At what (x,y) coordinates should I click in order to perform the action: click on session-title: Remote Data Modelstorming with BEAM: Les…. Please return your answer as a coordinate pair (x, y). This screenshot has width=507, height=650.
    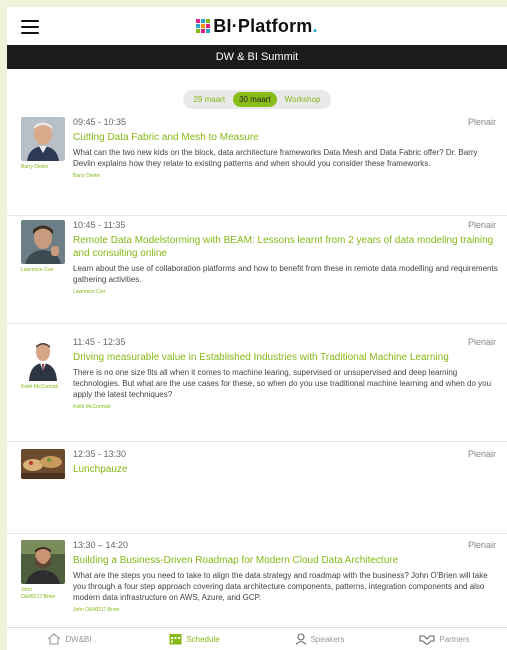
    Looking at the image, I should click on (287, 247).